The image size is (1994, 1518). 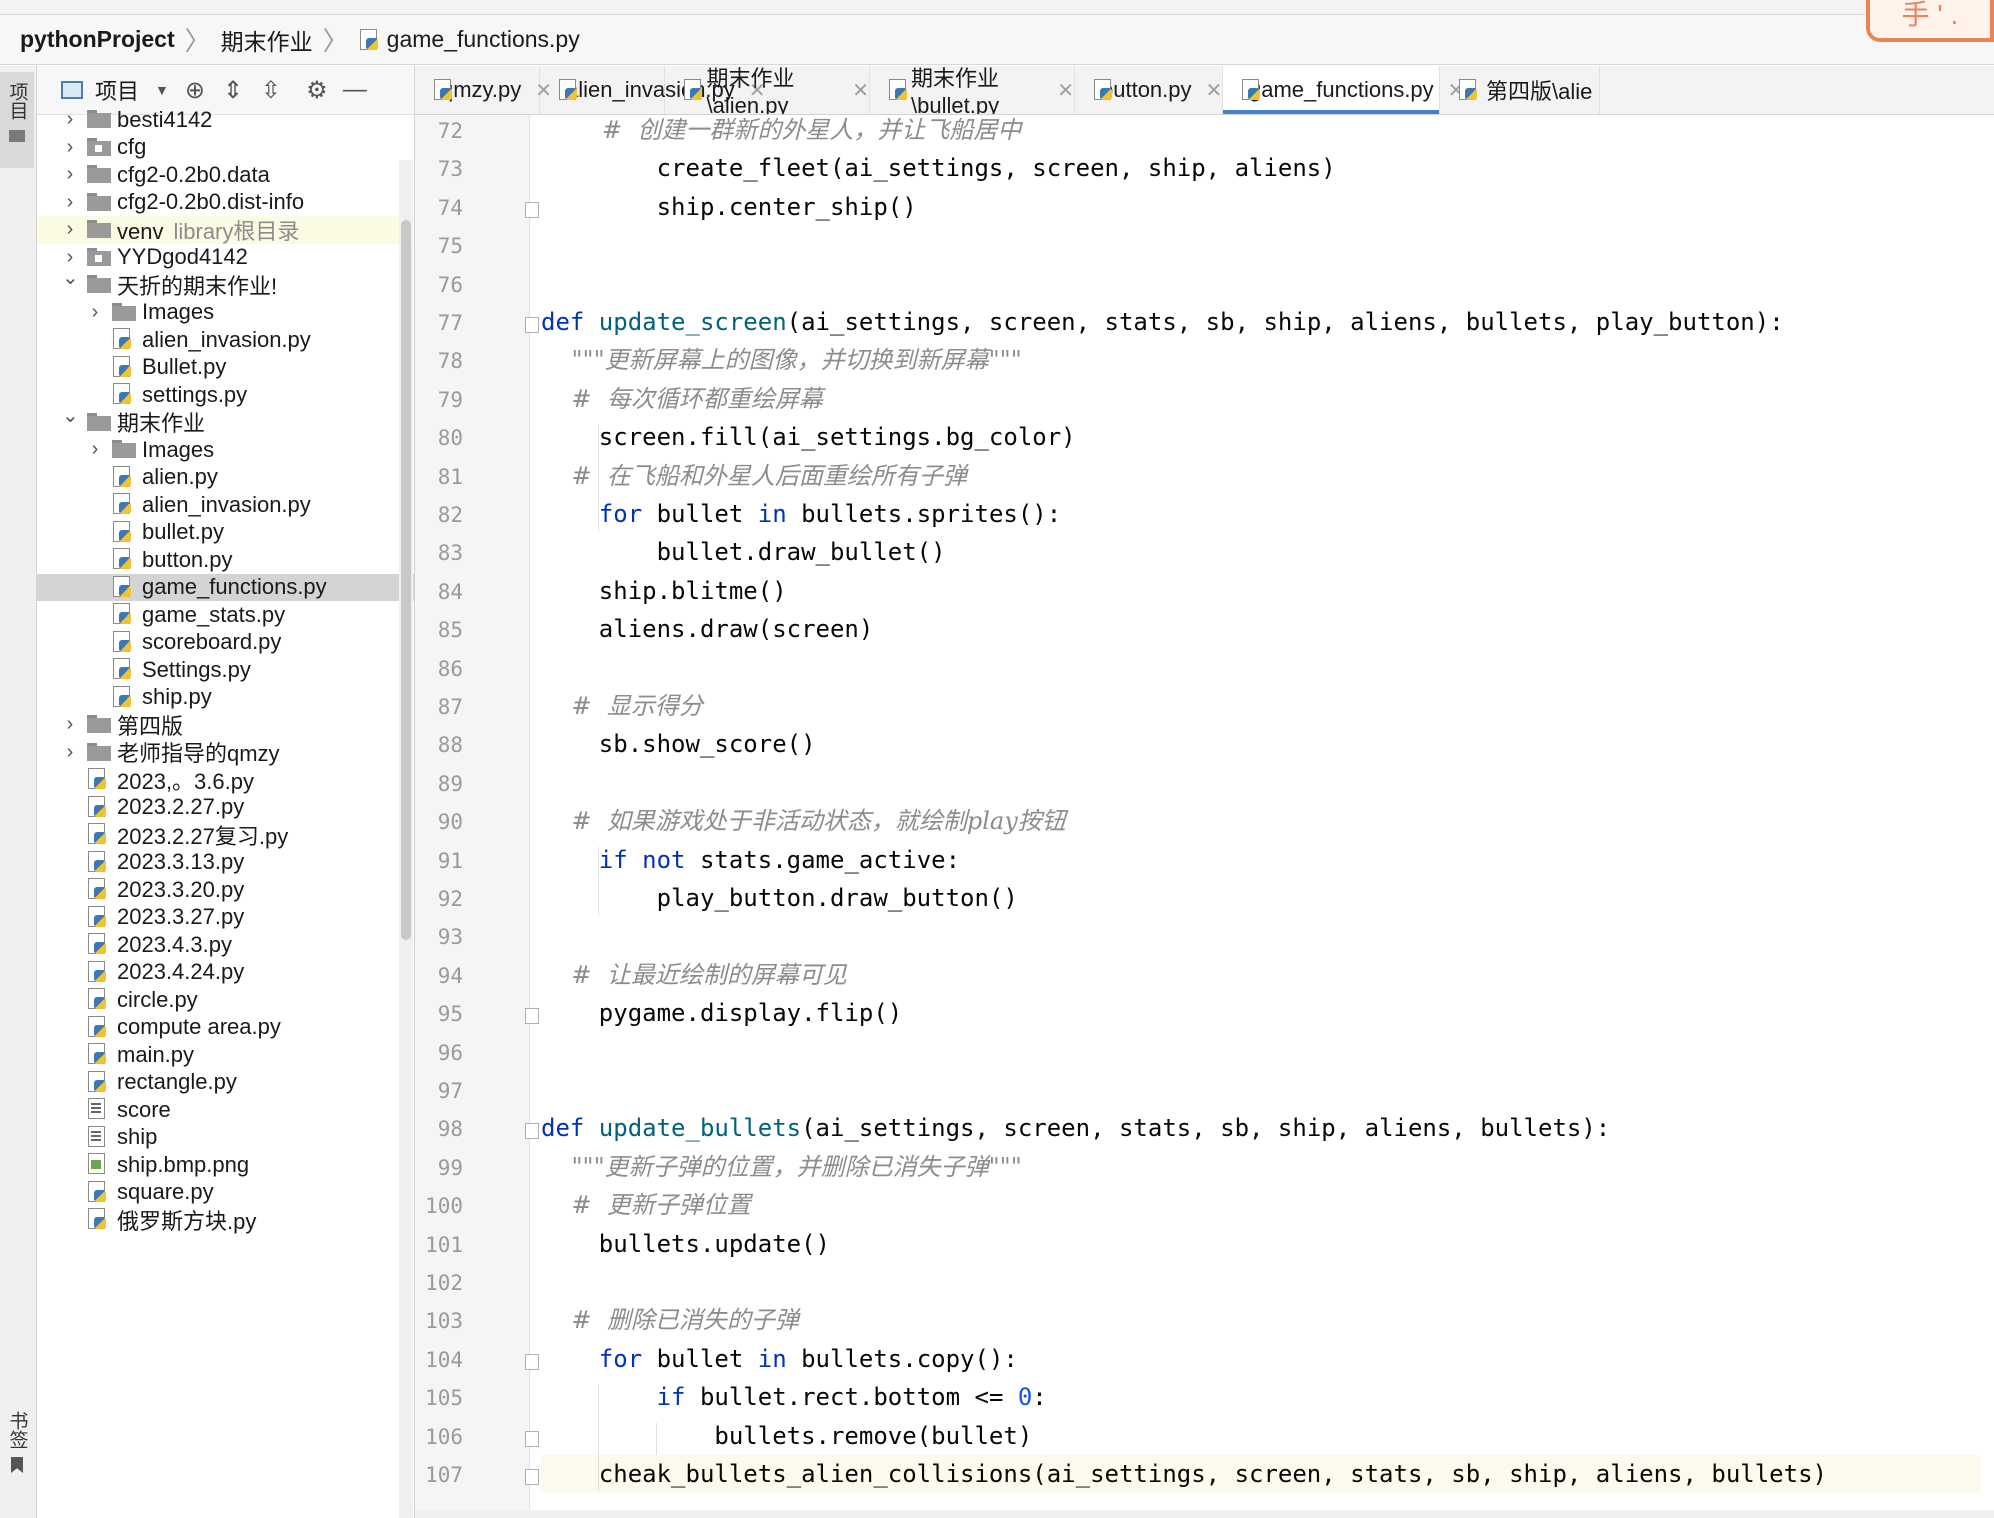 What do you see at coordinates (1261, 629) in the screenshot?
I see `code-line: aliens.draw(screen)` at bounding box center [1261, 629].